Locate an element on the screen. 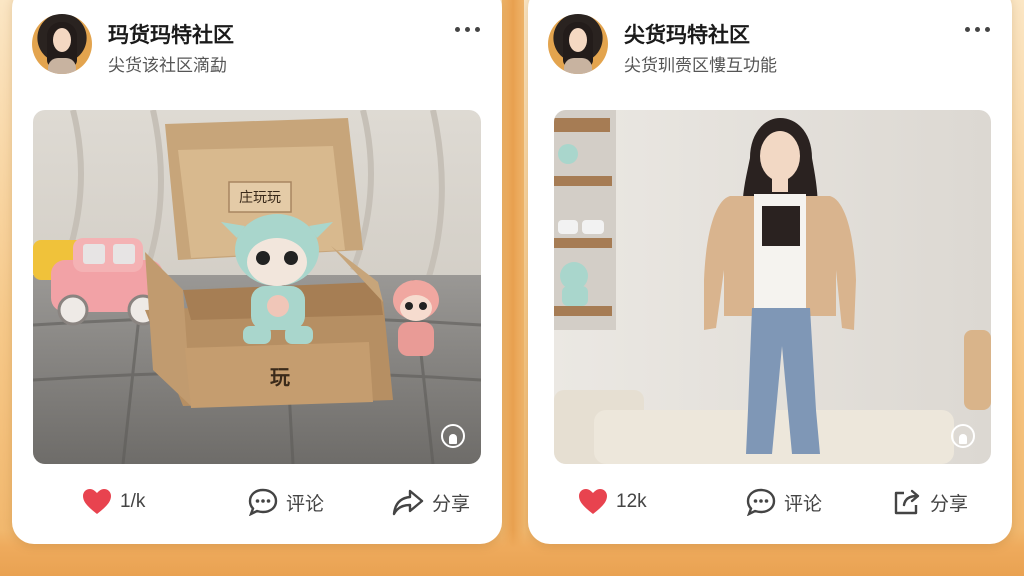  center-divider is located at coordinates (513, 288).